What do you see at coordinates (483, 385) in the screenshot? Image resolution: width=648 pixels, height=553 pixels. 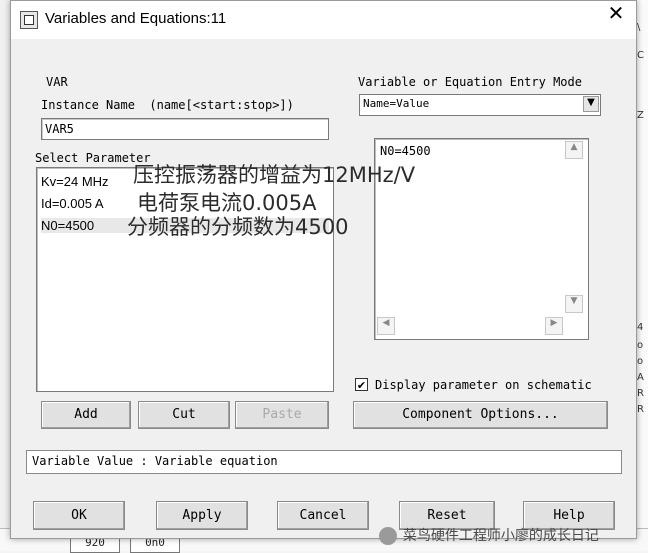 I see `display-param-label: Display parameter on schematic` at bounding box center [483, 385].